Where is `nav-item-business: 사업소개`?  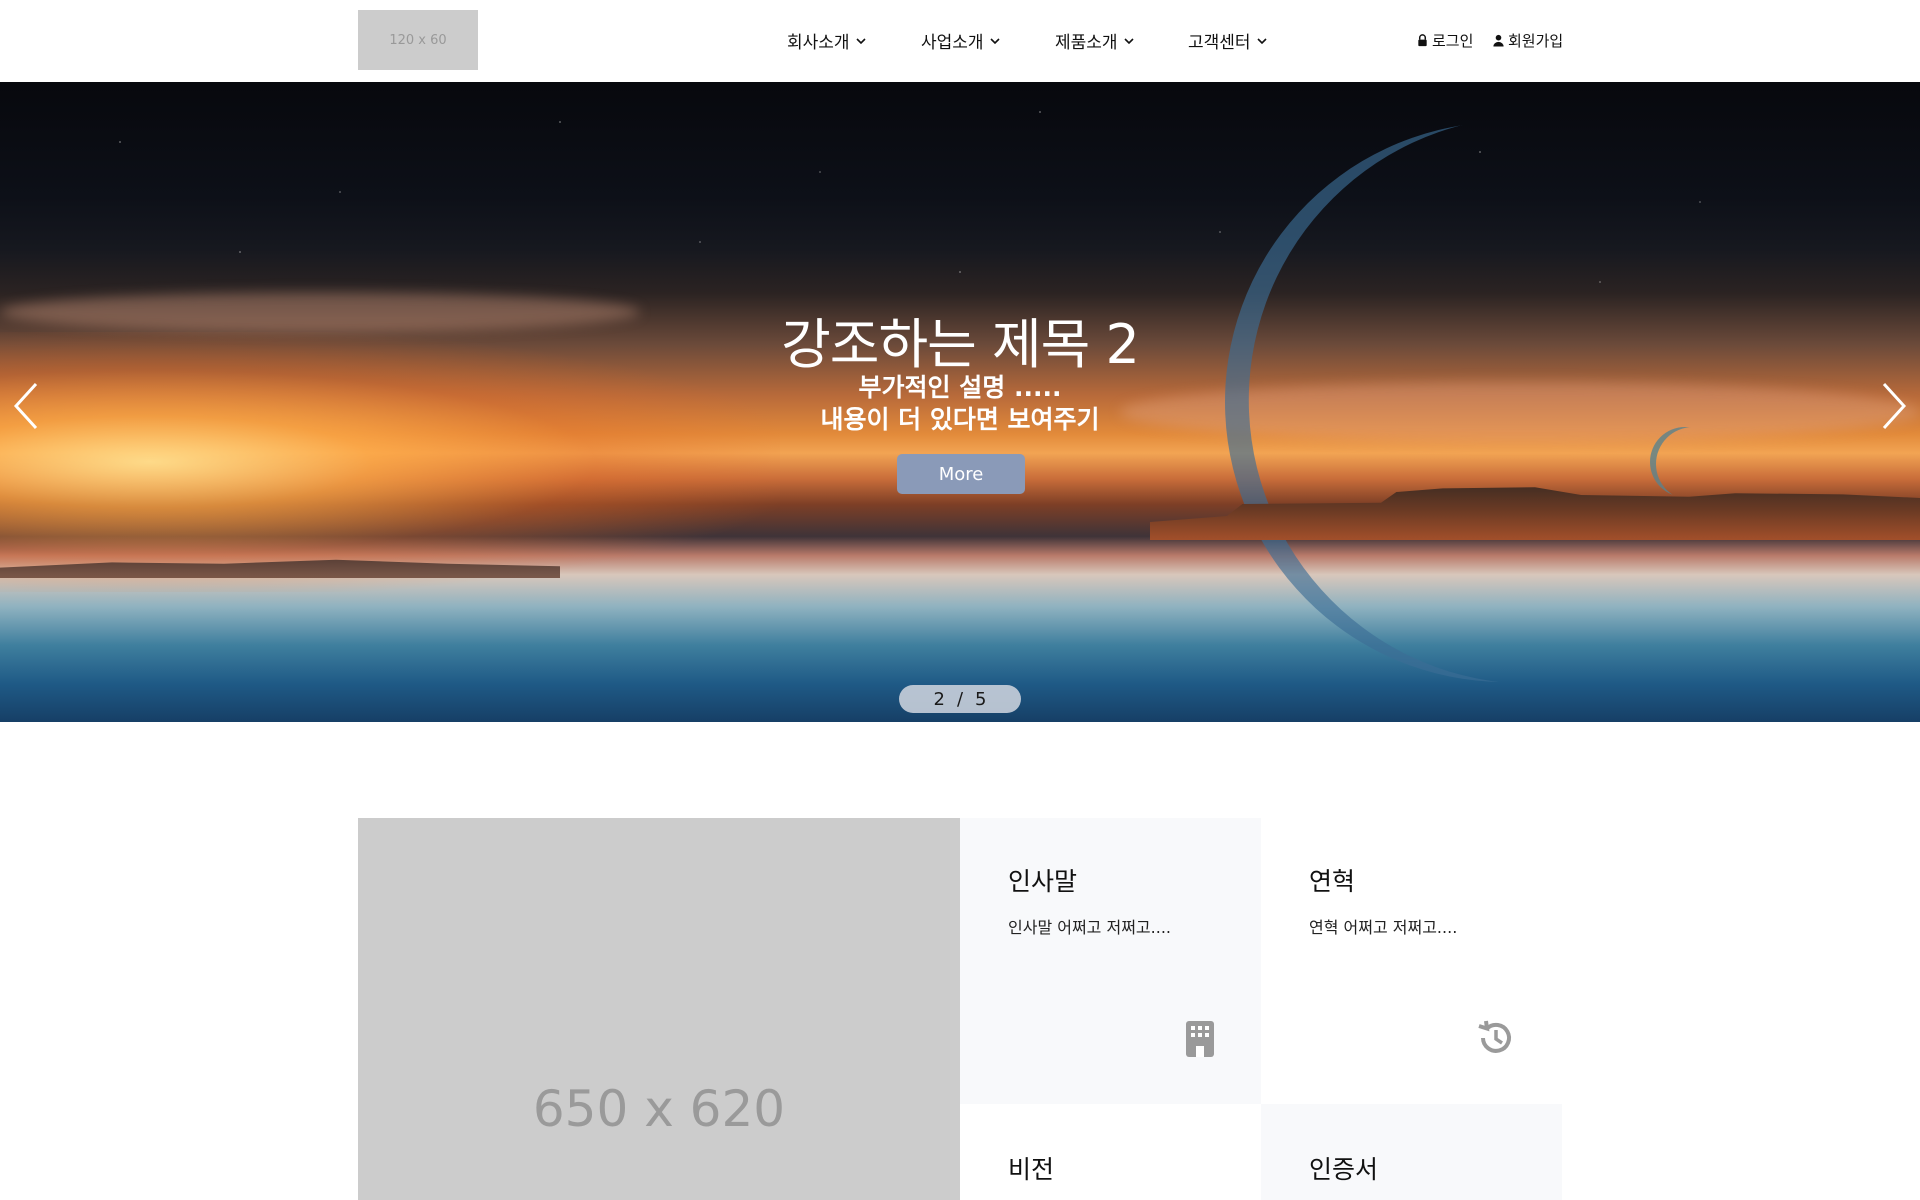 nav-item-business: 사업소개 is located at coordinates (961, 40).